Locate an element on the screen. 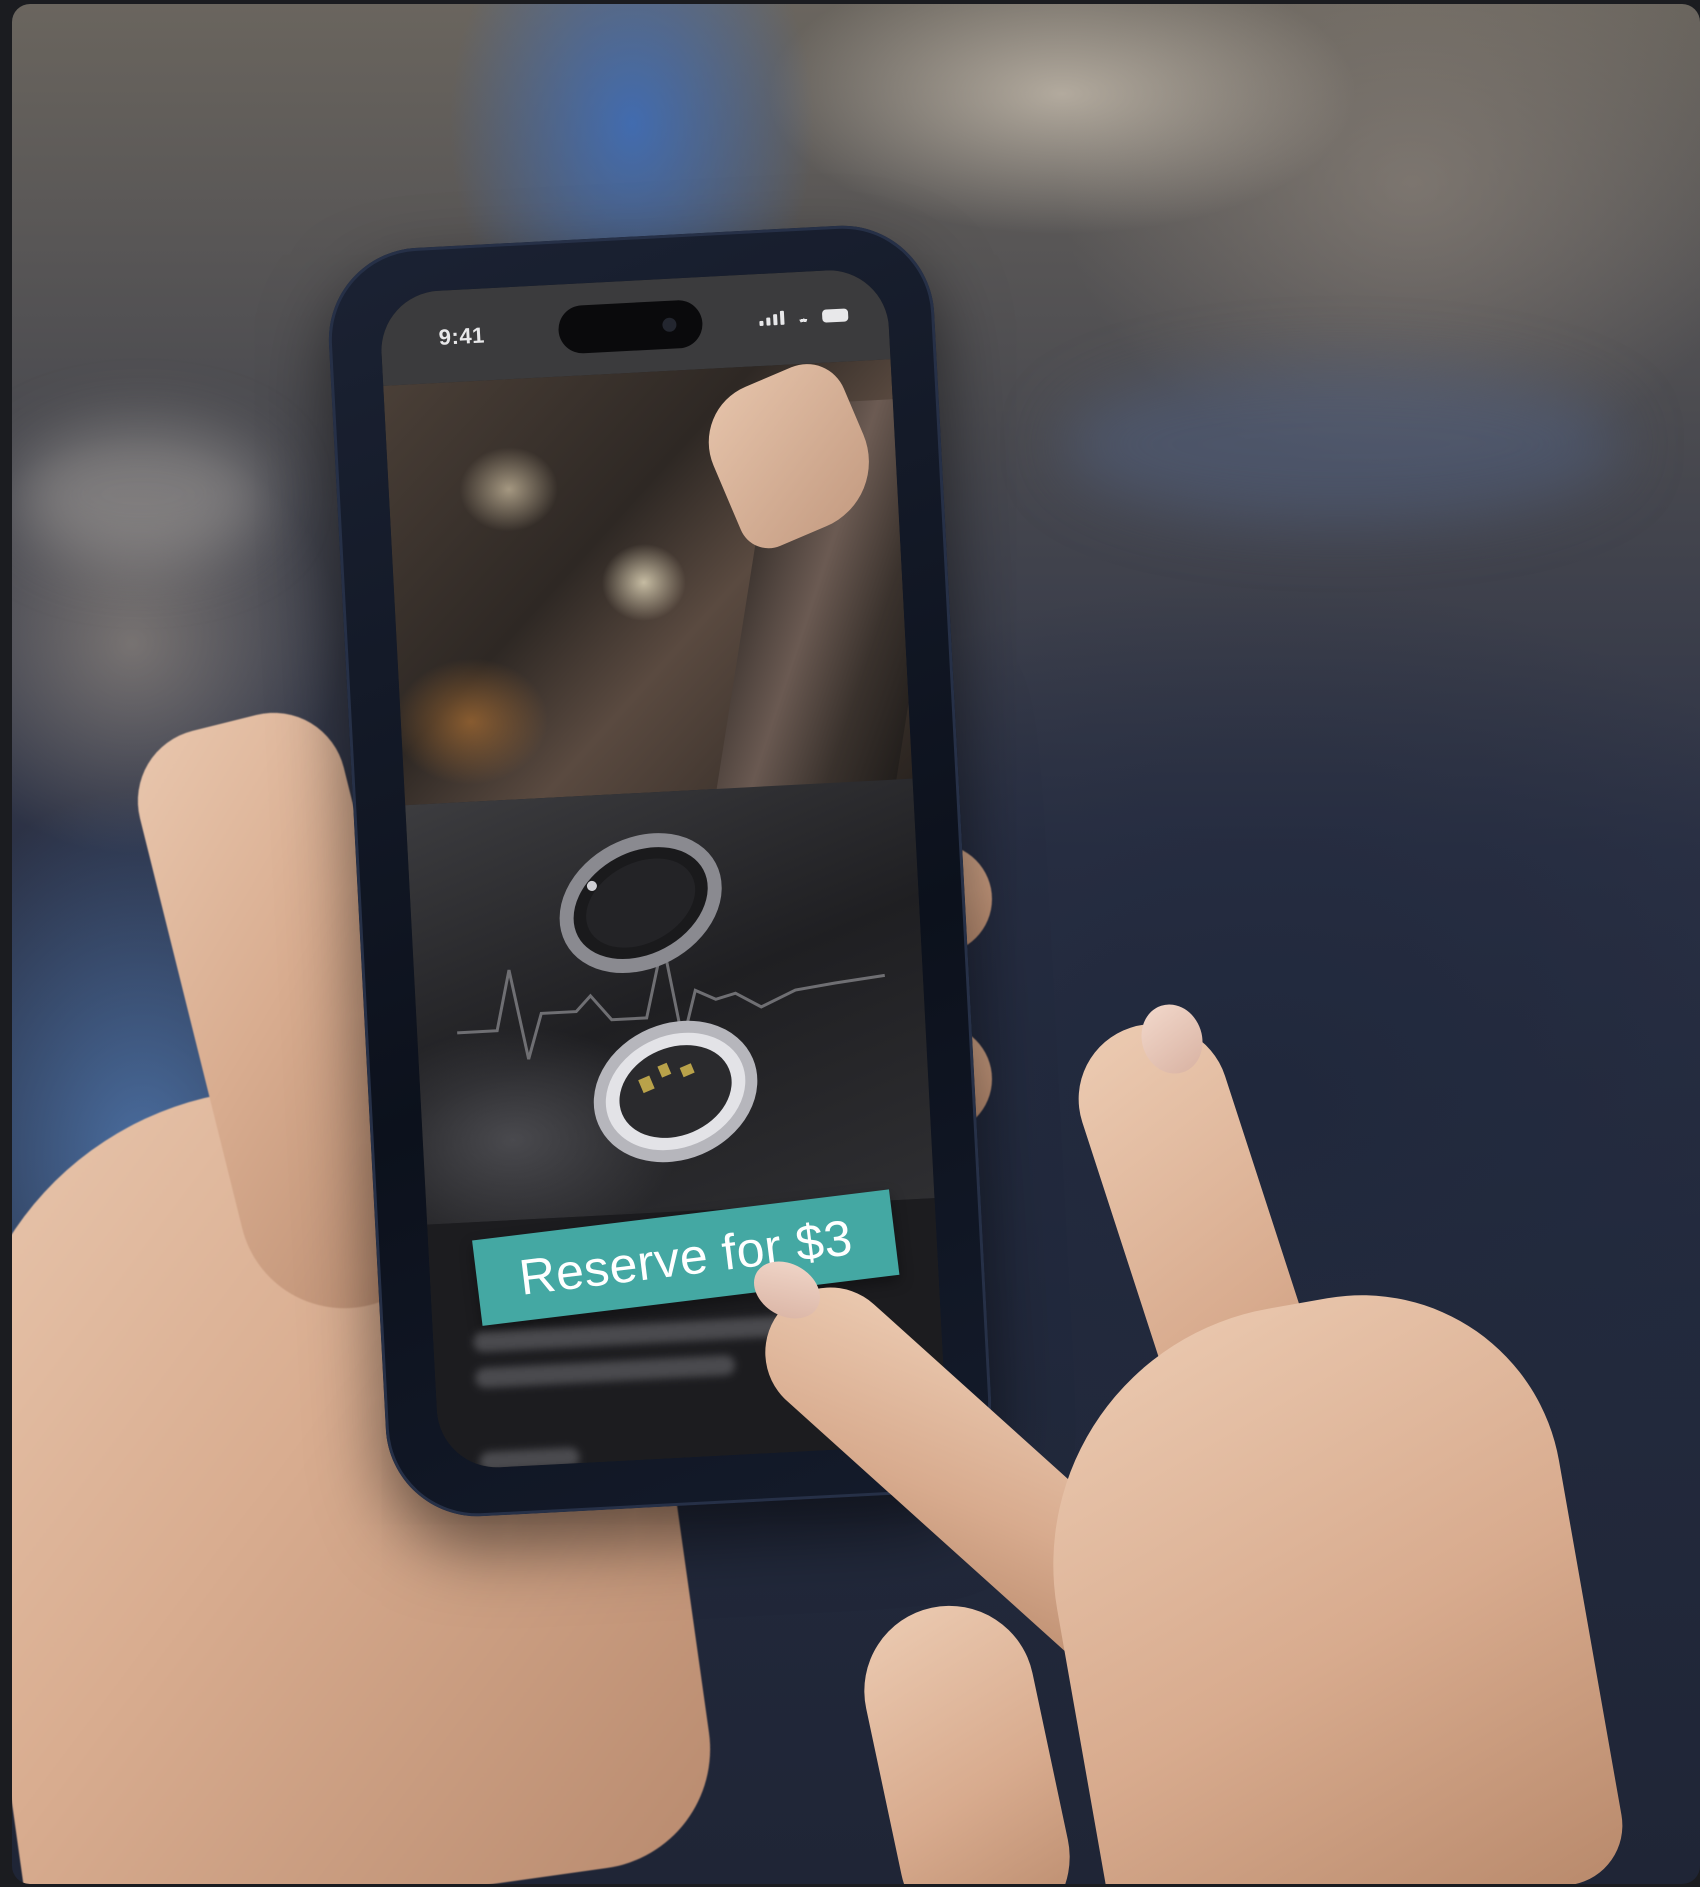 This screenshot has width=1700, height=1887. product-image-rings is located at coordinates (670, 1001).